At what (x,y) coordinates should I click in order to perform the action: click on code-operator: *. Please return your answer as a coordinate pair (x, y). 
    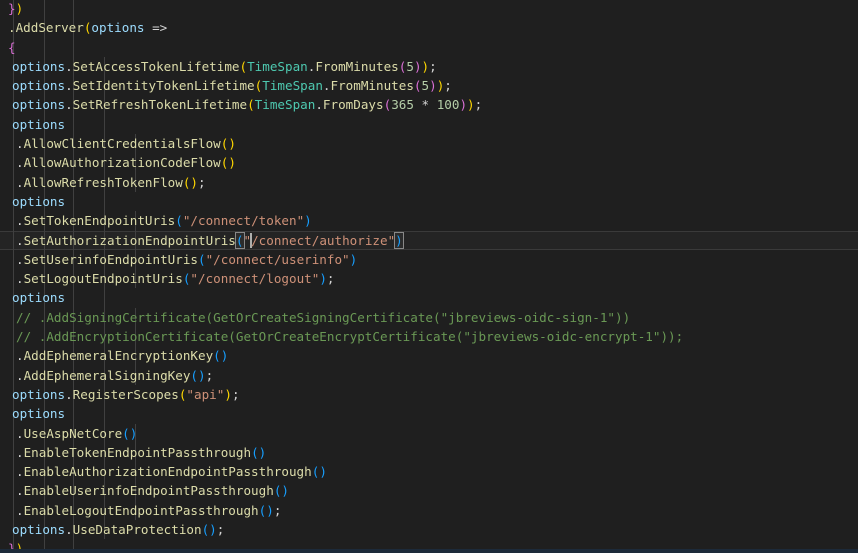
    Looking at the image, I should click on (425, 105).